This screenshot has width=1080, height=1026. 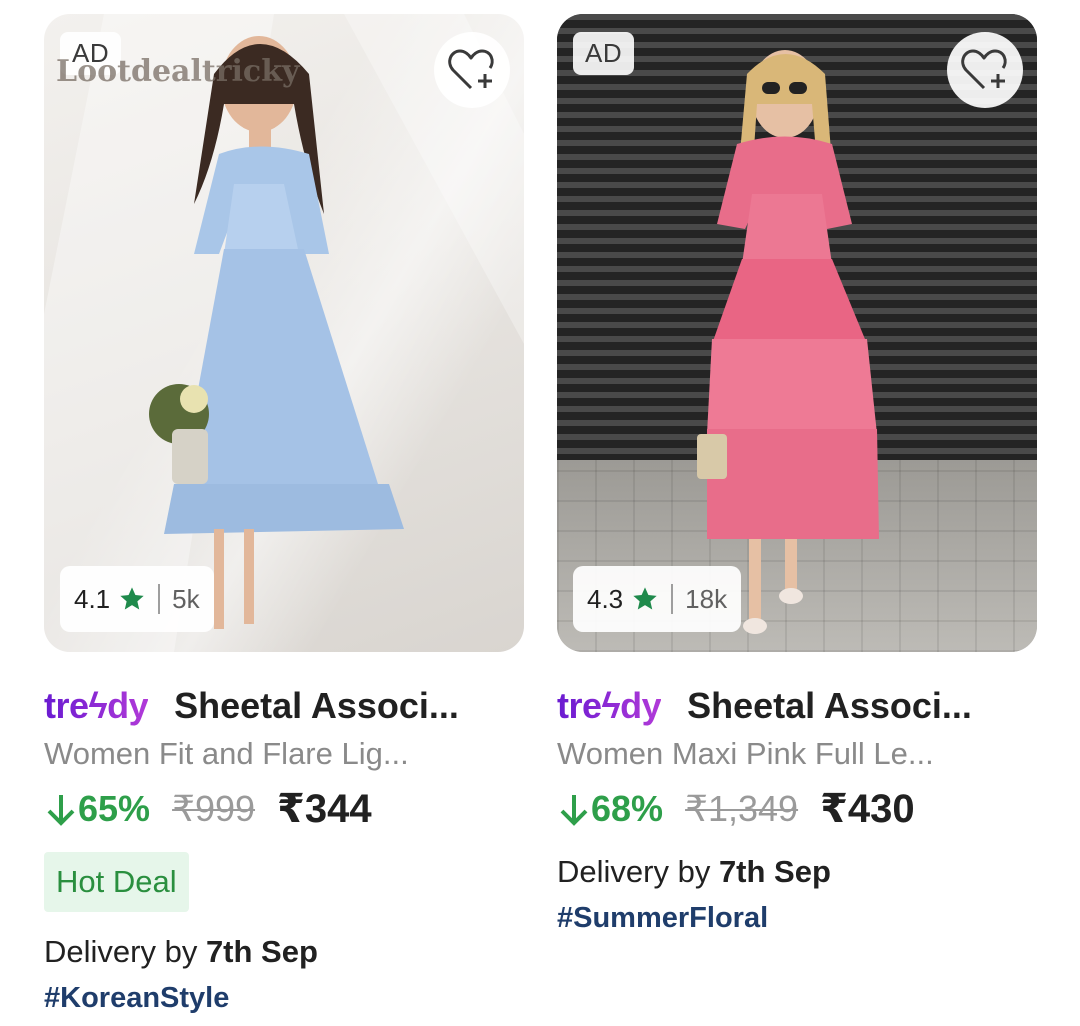 I want to click on hashtag-link: #SummerFloral, so click(x=797, y=918).